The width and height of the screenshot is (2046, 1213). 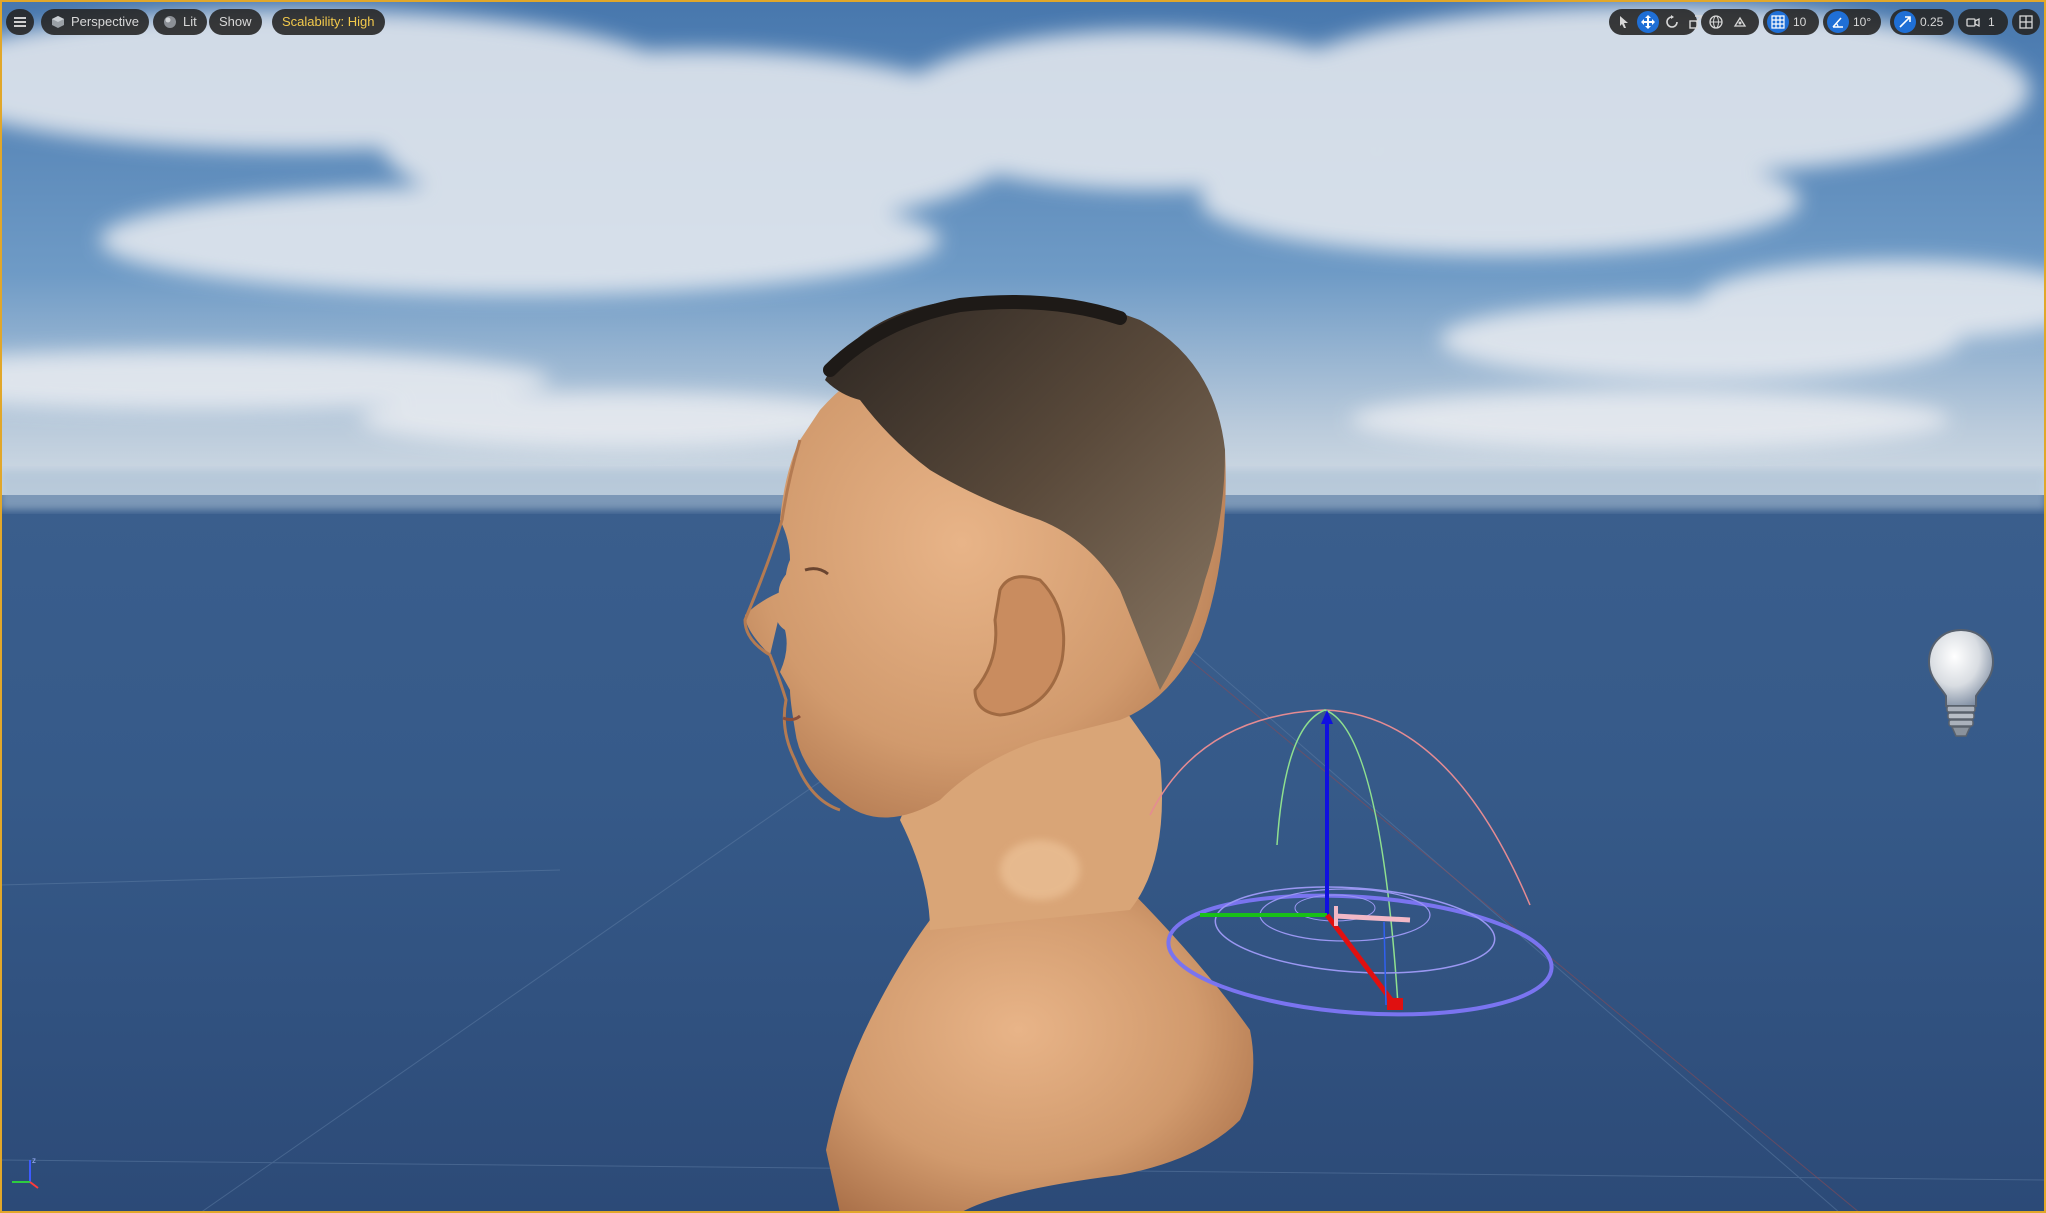 What do you see at coordinates (1932, 22) in the screenshot?
I see `scale-snap-value: 0.25` at bounding box center [1932, 22].